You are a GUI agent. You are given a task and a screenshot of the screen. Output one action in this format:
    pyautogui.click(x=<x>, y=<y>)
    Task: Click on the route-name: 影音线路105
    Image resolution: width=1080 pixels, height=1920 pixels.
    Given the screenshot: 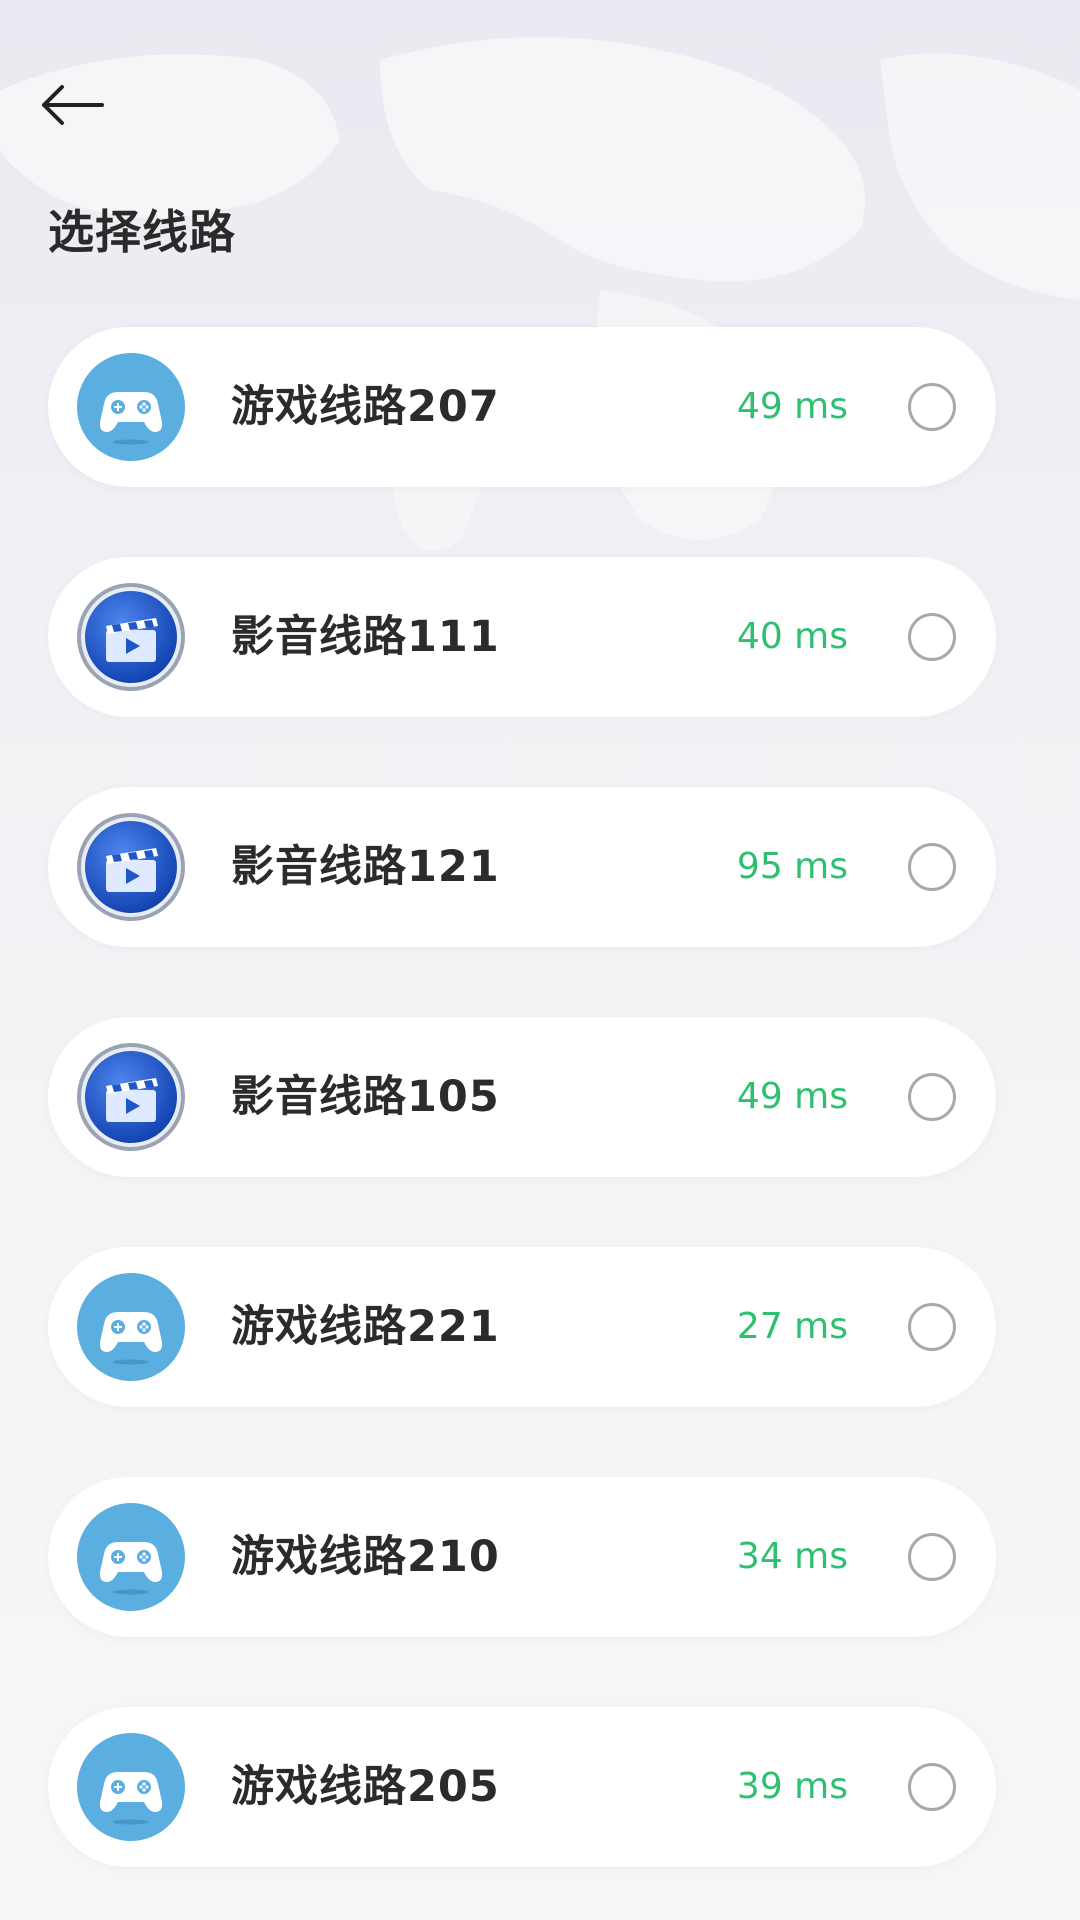 What is the action you would take?
    pyautogui.click(x=365, y=1097)
    